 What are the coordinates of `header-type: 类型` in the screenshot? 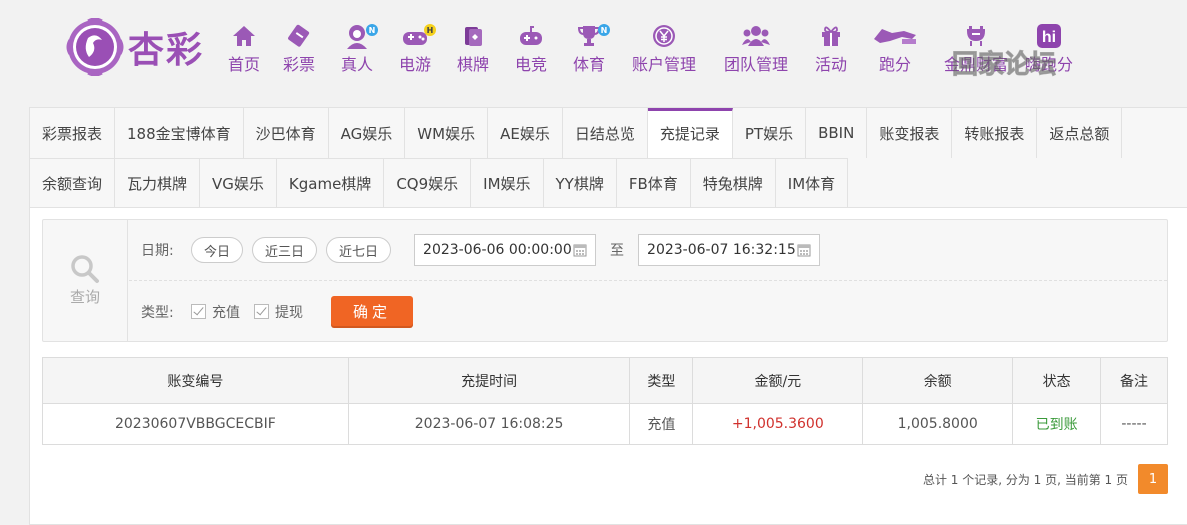 It's located at (661, 380).